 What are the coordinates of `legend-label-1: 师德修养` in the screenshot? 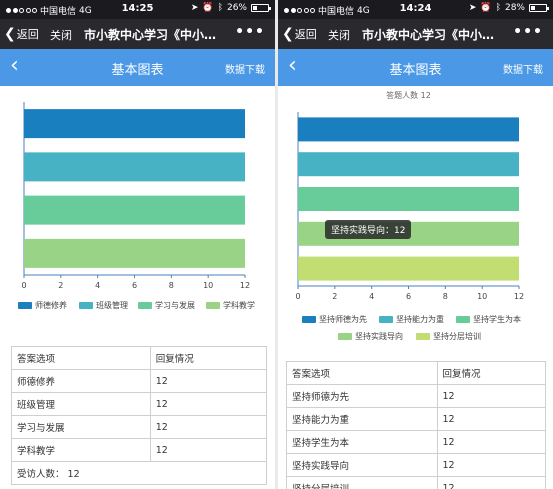 It's located at (51, 305).